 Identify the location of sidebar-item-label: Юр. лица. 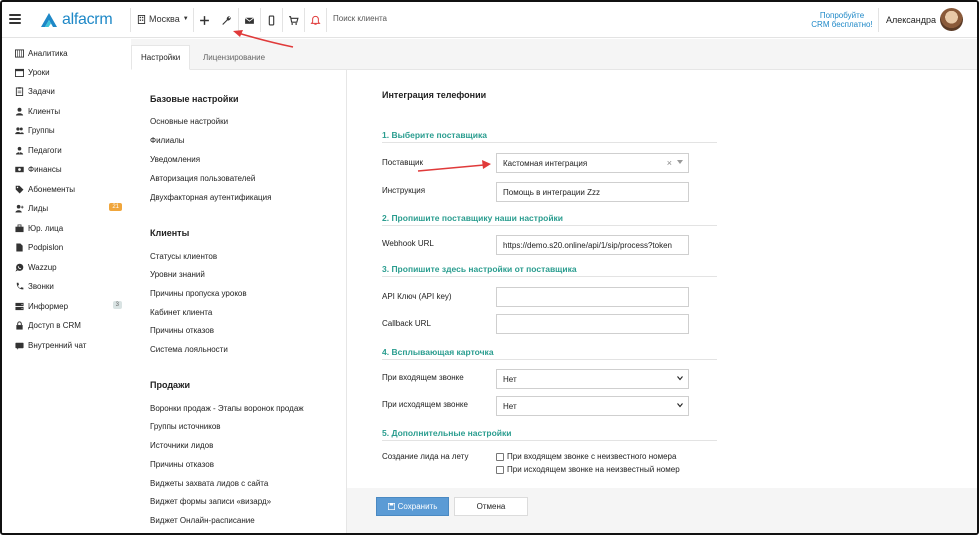
(46, 228).